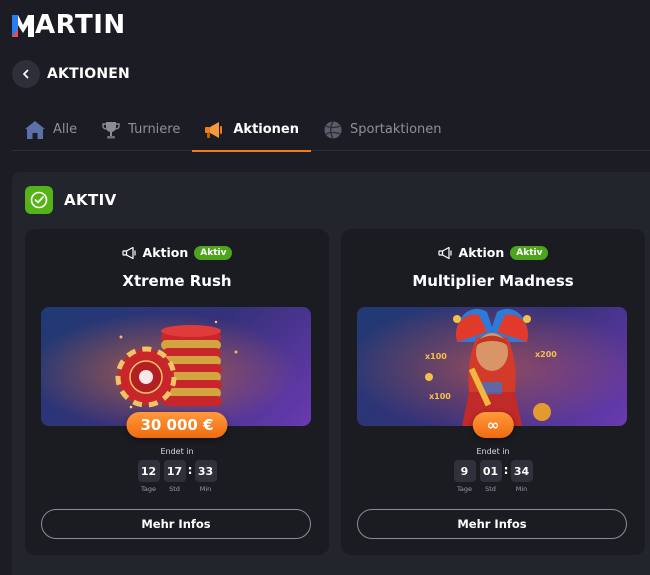  Describe the element at coordinates (111, 129) in the screenshot. I see `trophy-icon` at that location.